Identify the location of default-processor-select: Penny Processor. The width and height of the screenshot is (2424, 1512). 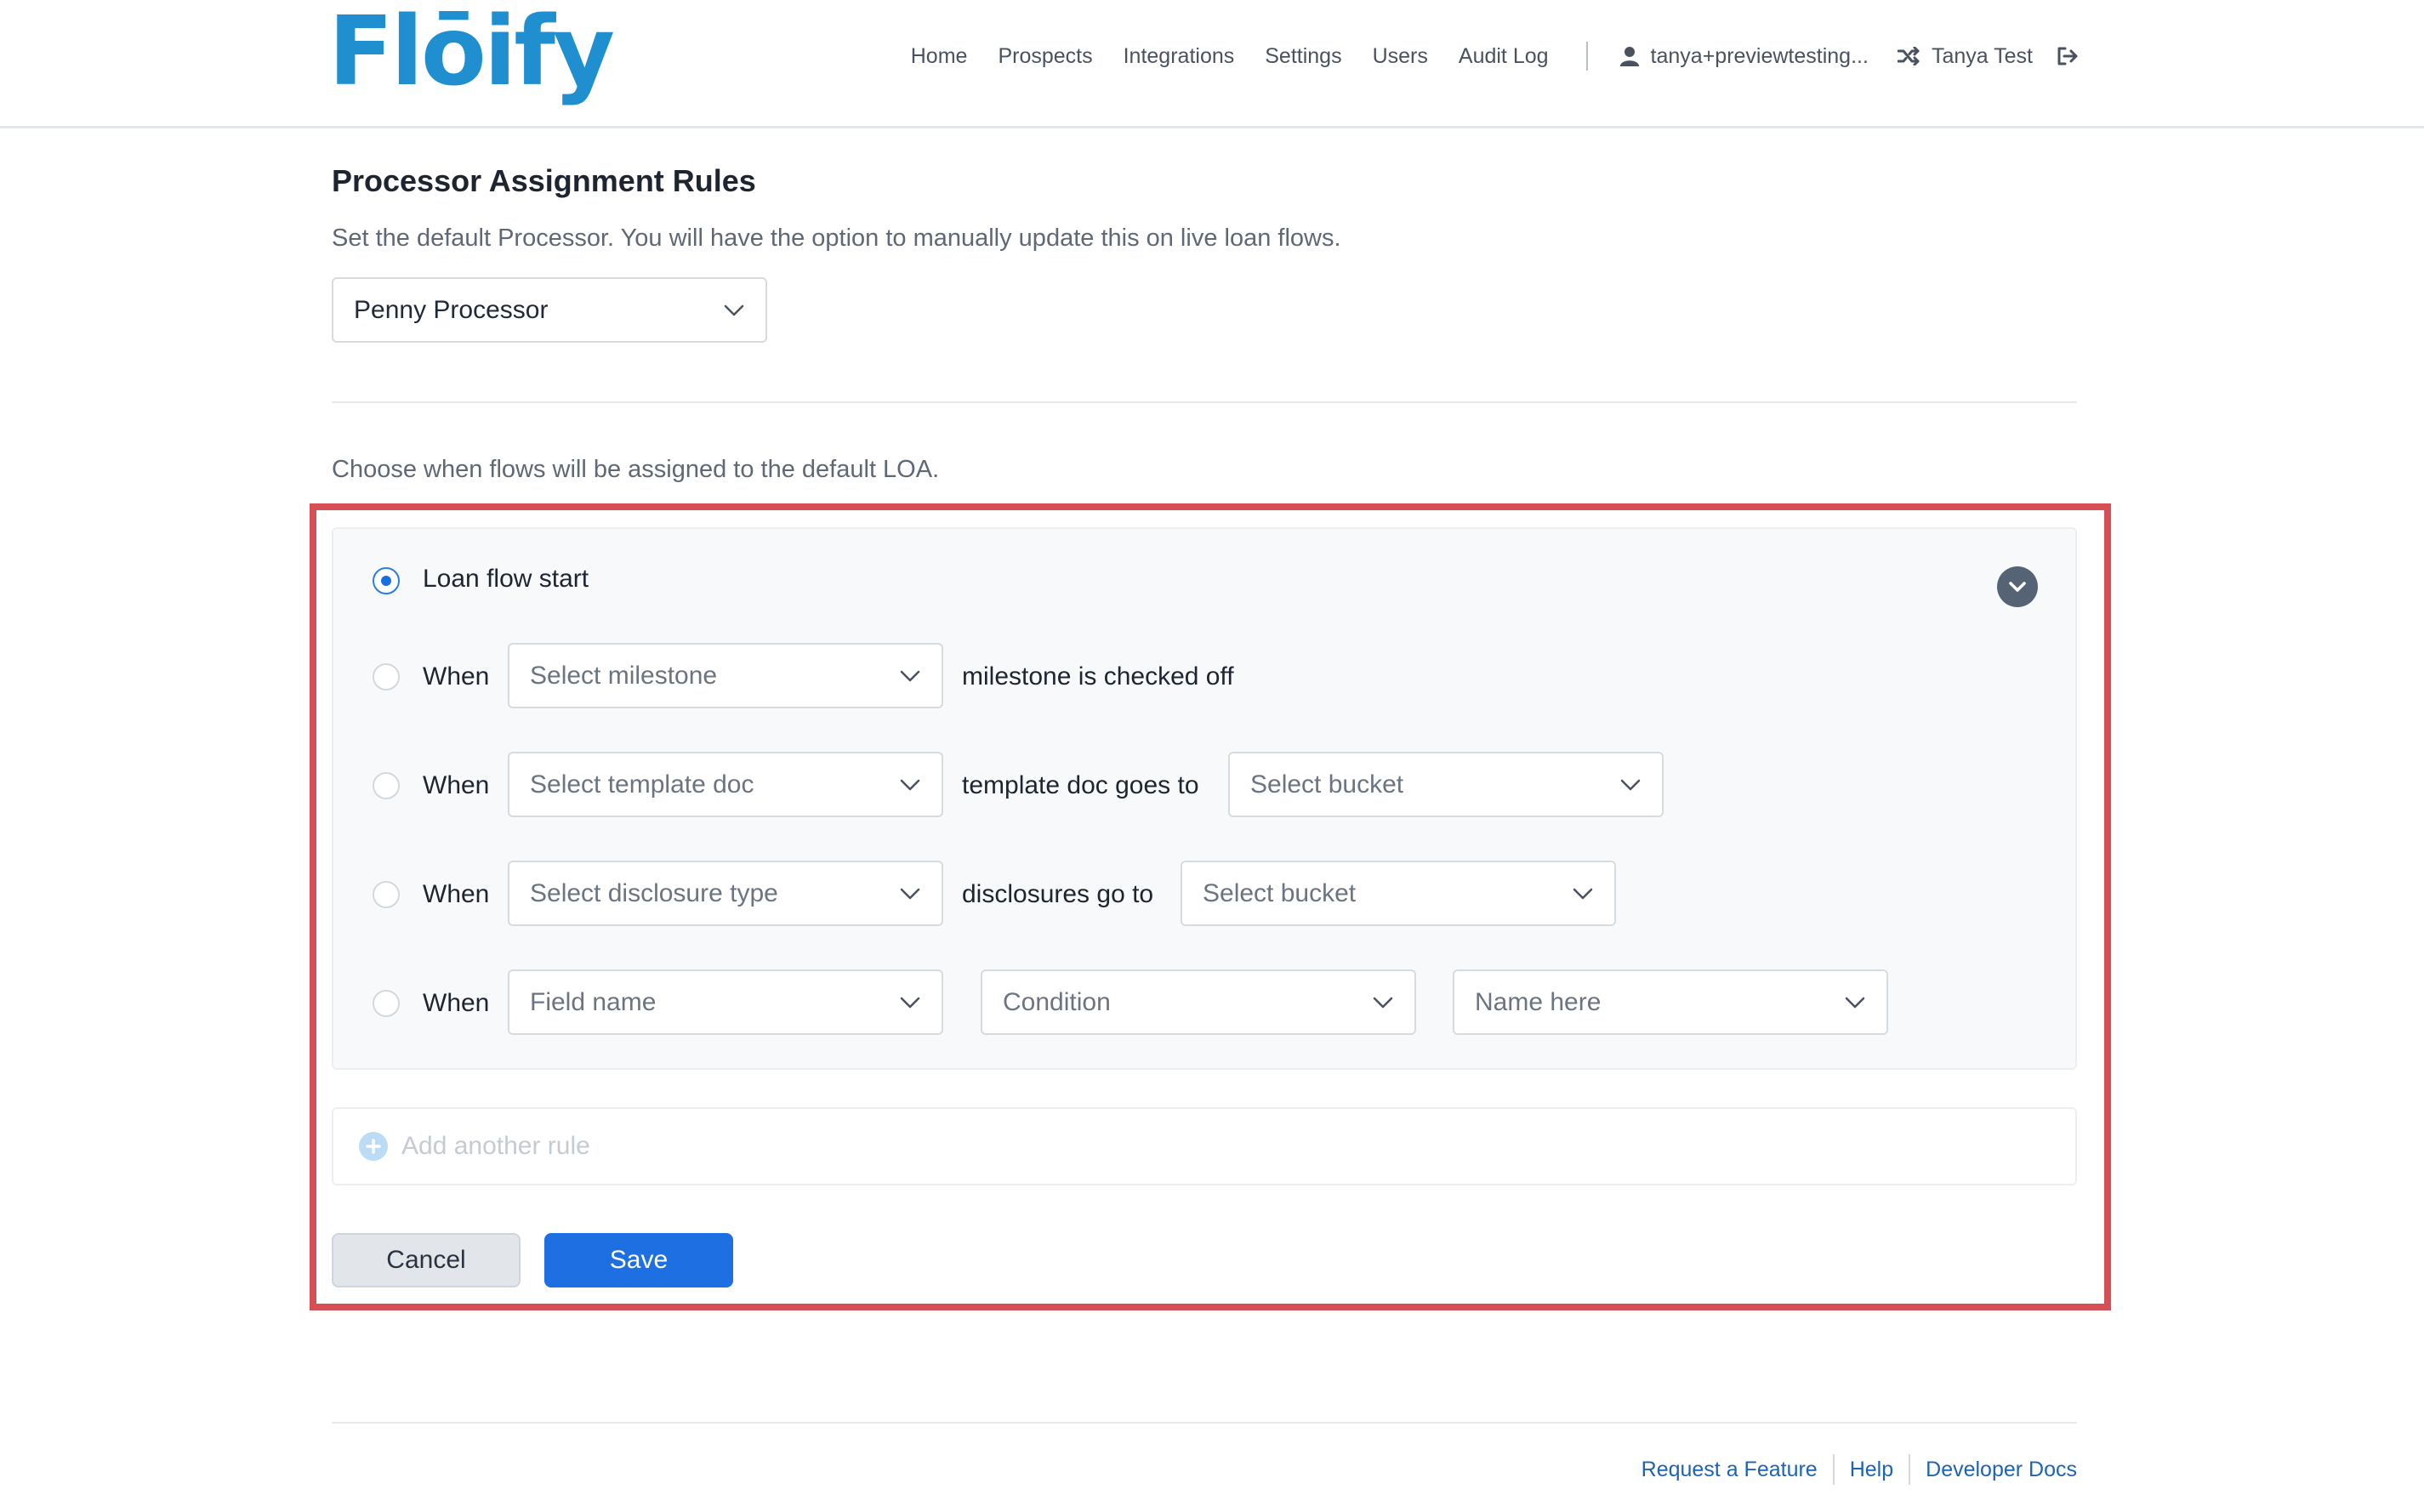
(549, 310).